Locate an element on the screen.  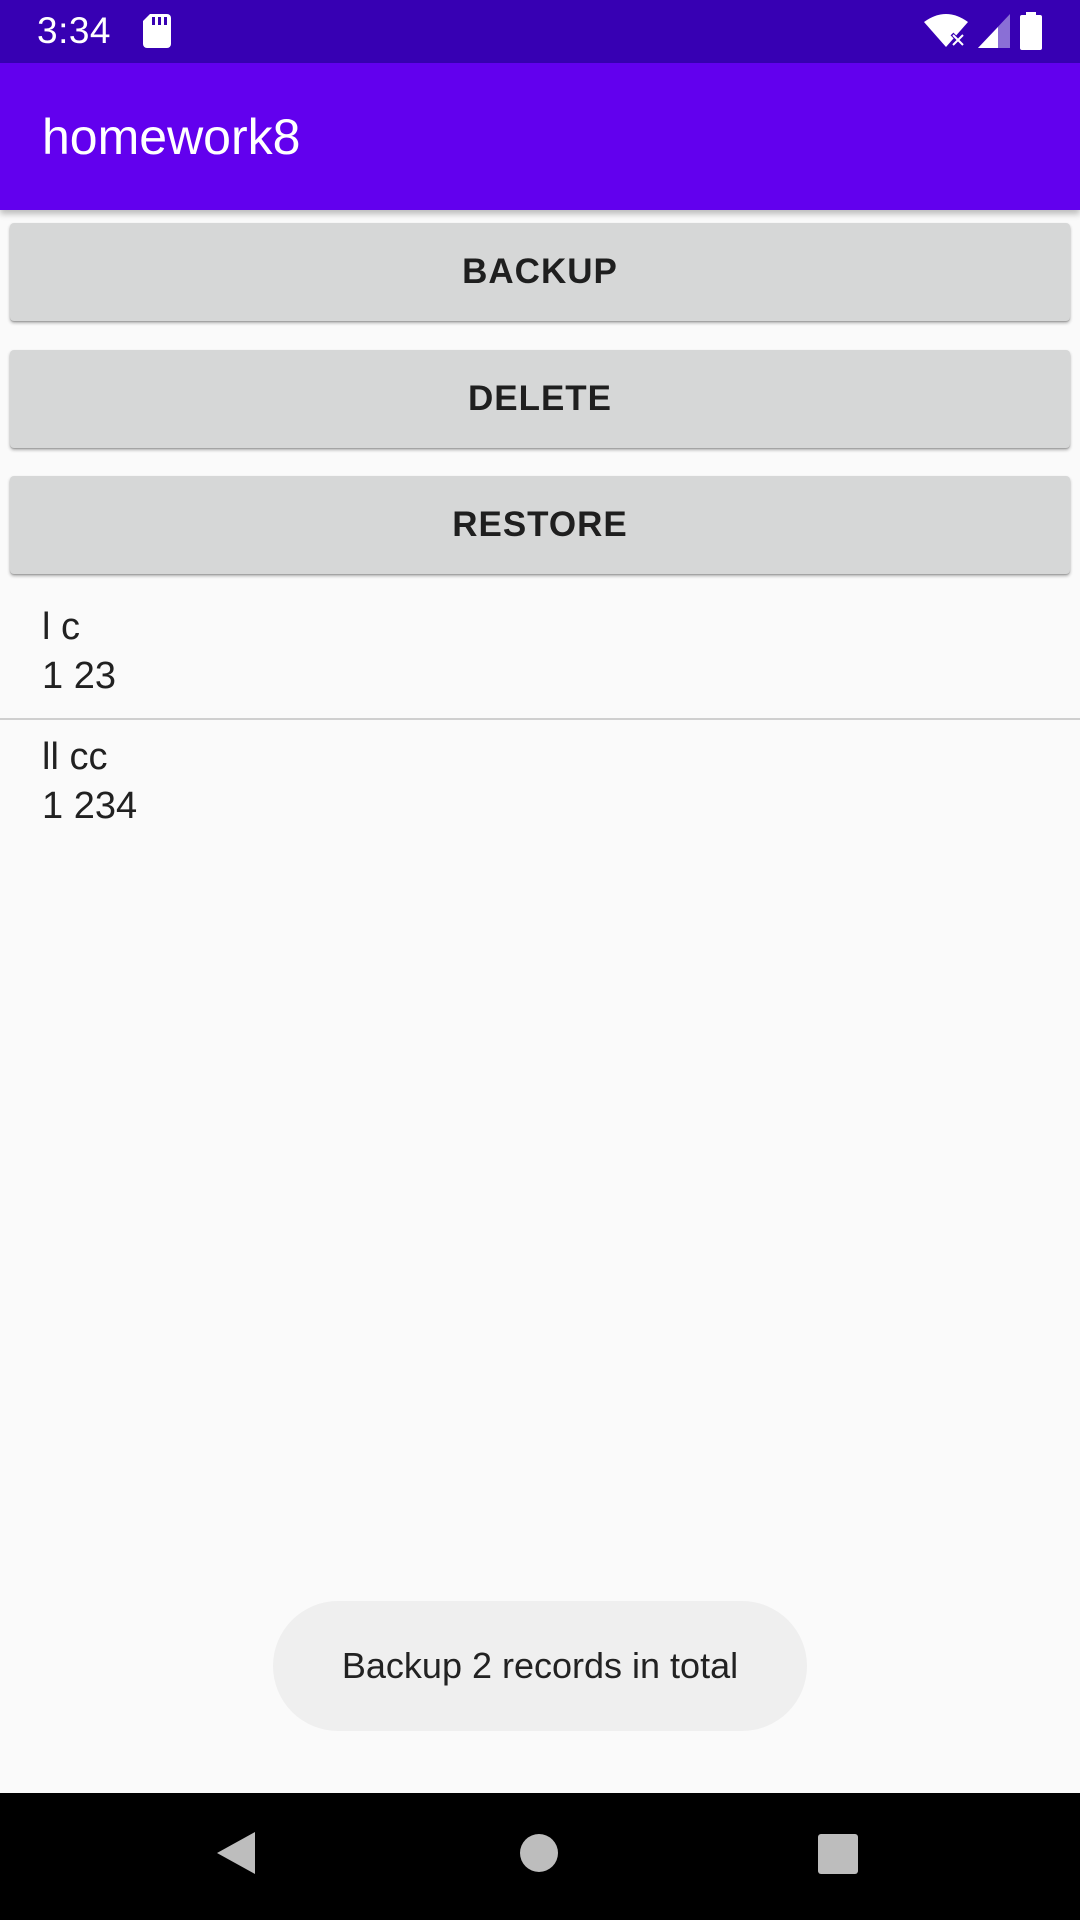
record-line2: 1 23 is located at coordinates (79, 676).